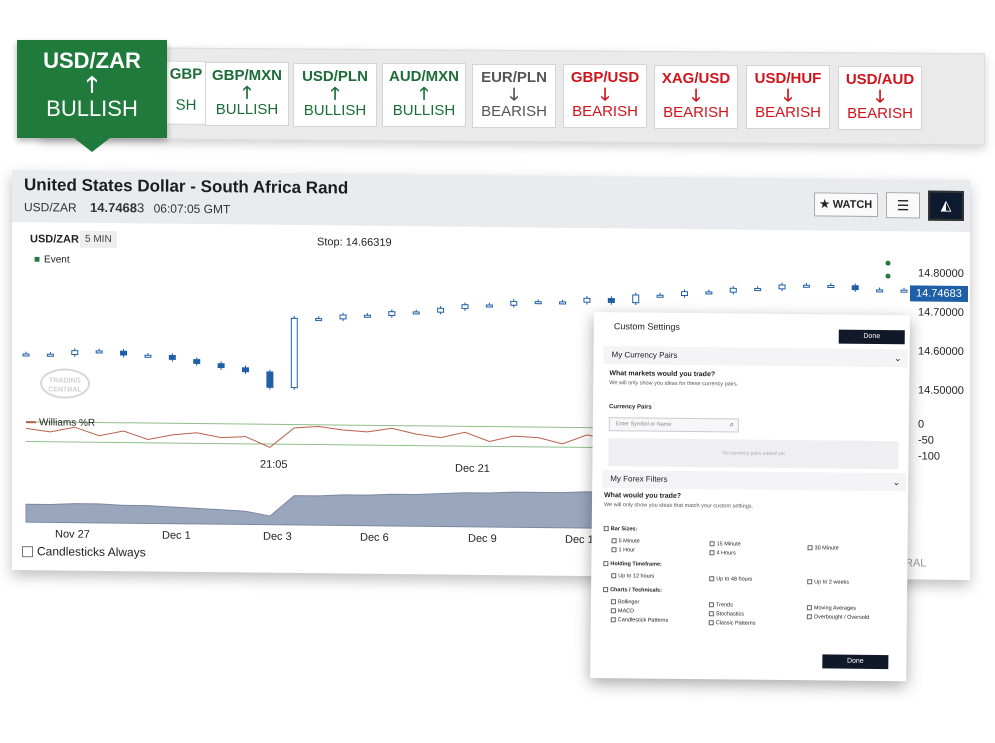 The image size is (995, 743). What do you see at coordinates (828, 582) in the screenshot?
I see `option-checkbox: Up to 2 weeks` at bounding box center [828, 582].